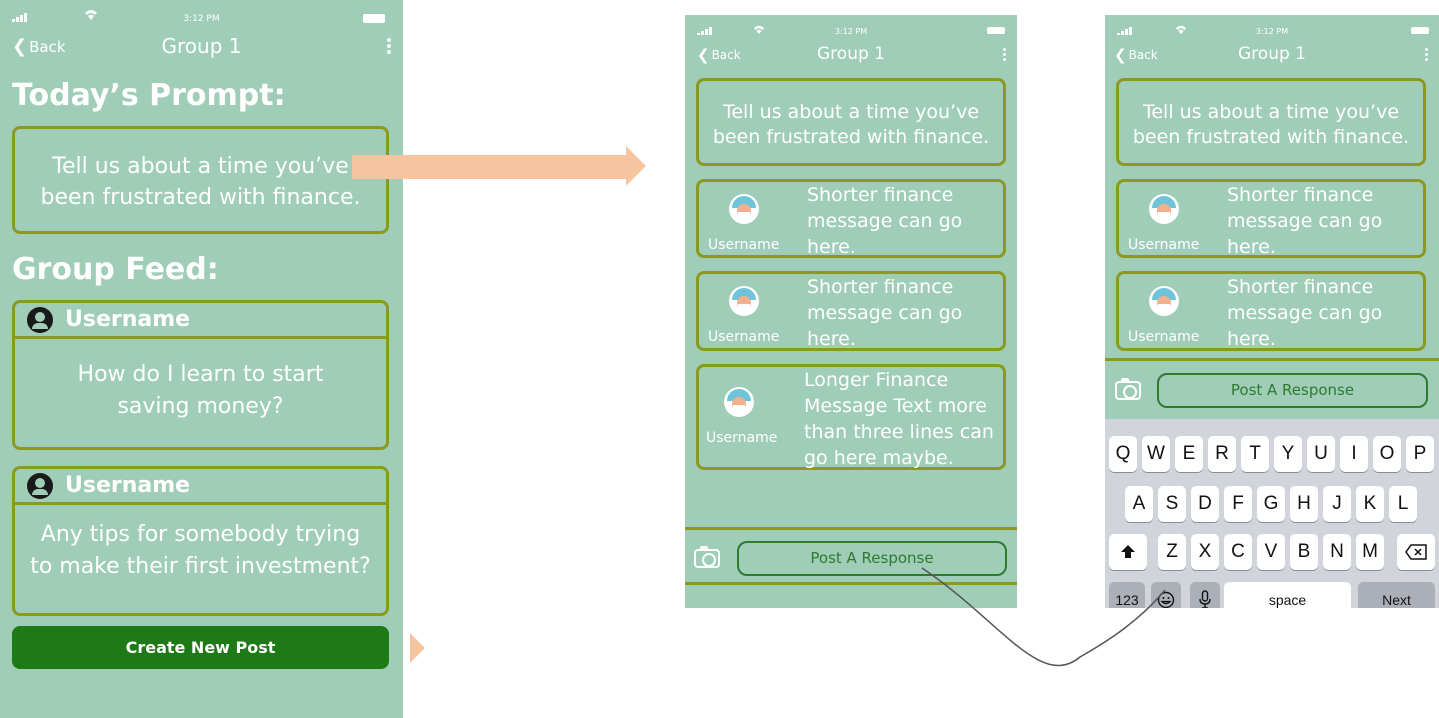  Describe the element at coordinates (1370, 552) in the screenshot. I see `key-m: M` at that location.